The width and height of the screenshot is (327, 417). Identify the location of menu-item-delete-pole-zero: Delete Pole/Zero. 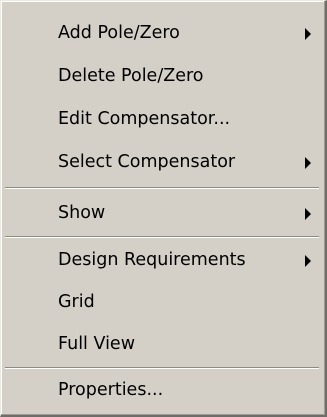
(162, 76).